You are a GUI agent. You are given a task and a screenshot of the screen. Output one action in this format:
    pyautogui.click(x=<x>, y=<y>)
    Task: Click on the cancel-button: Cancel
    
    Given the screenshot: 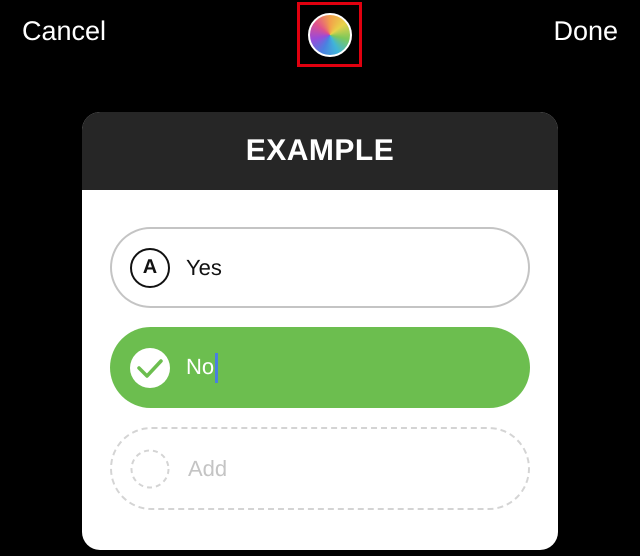 What is the action you would take?
    pyautogui.click(x=64, y=31)
    